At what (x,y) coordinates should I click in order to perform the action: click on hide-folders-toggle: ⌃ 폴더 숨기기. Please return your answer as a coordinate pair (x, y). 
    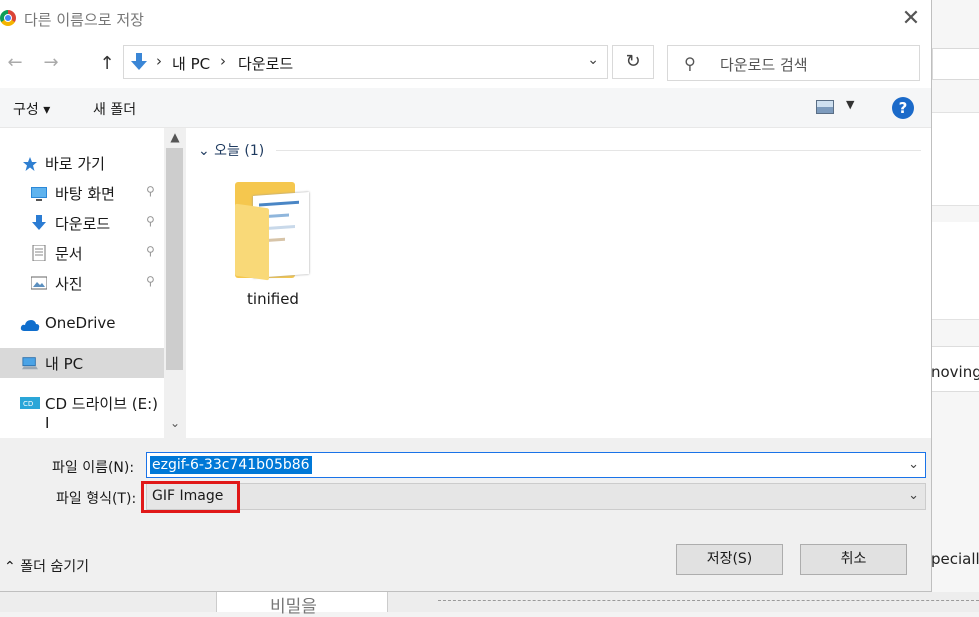
    Looking at the image, I should click on (46, 566).